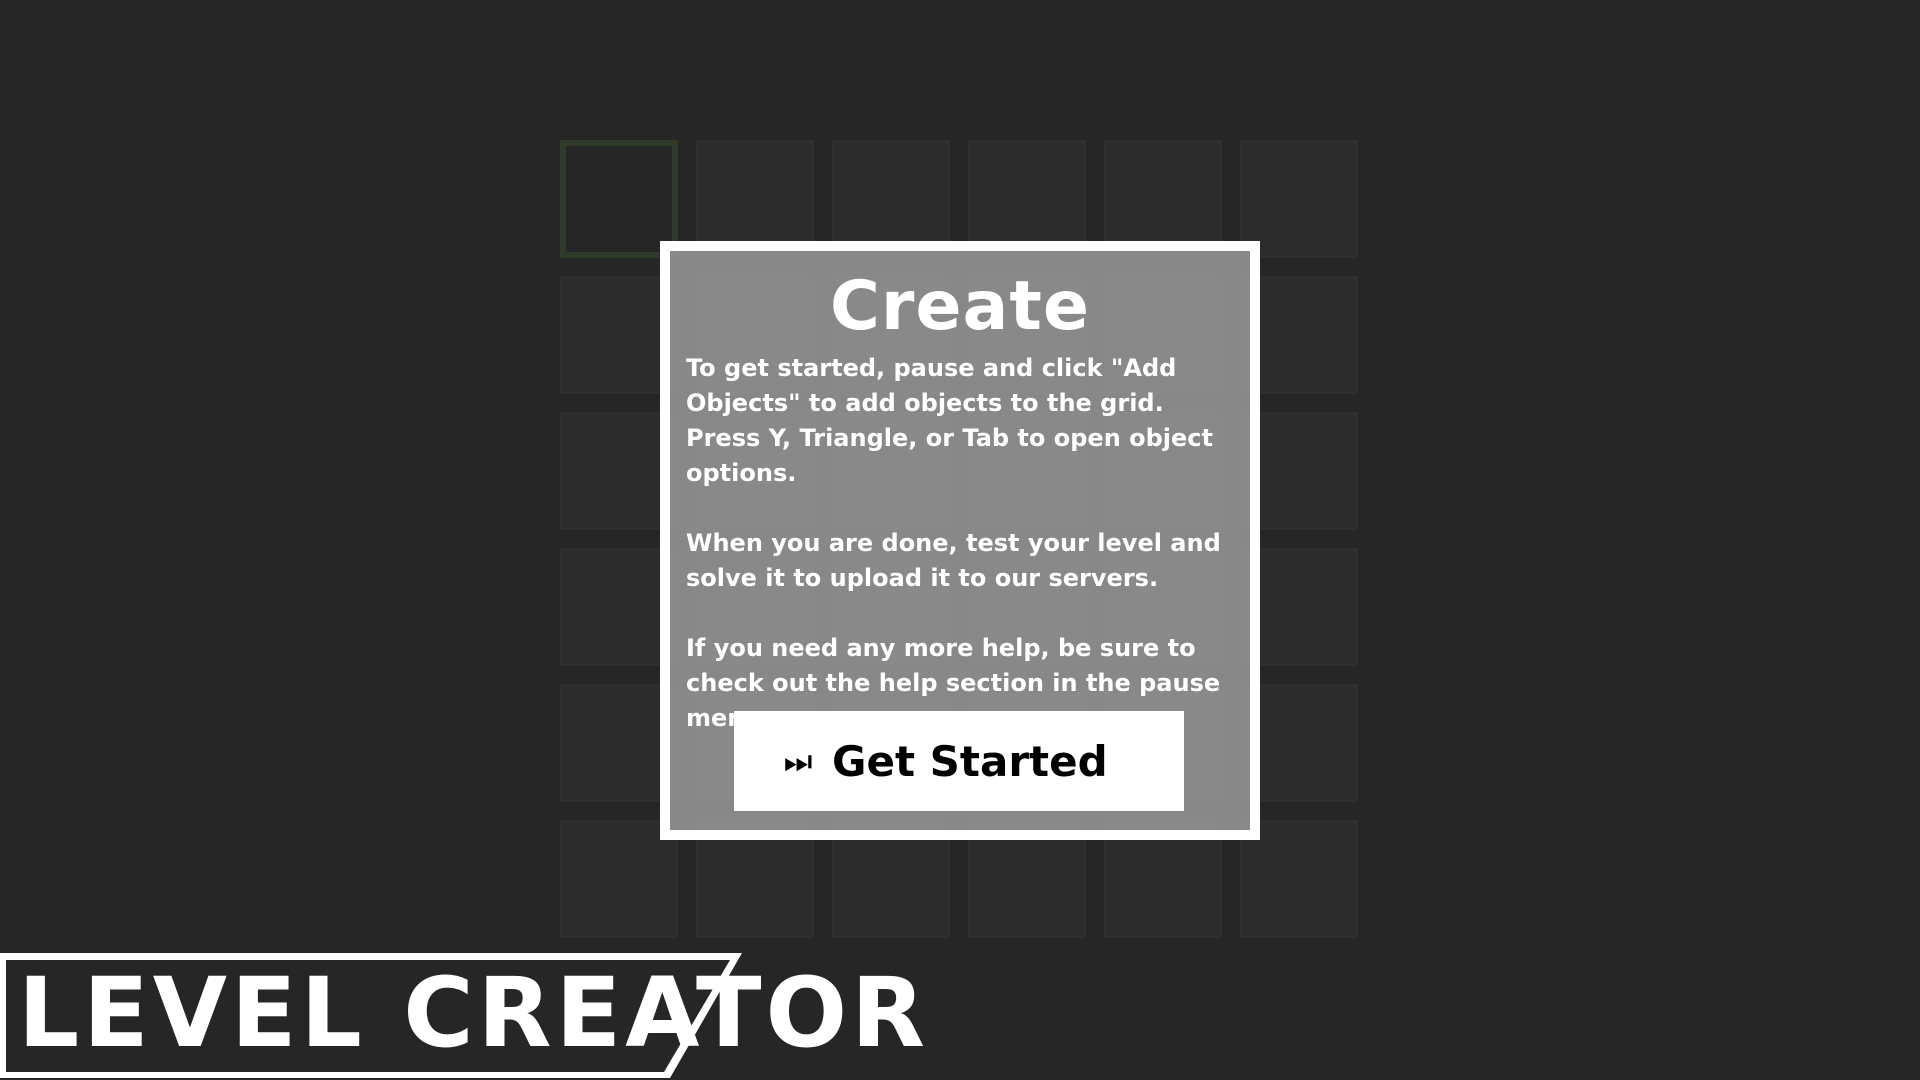 The image size is (1920, 1080). I want to click on get-started-button: ⏭ Get Started, so click(959, 761).